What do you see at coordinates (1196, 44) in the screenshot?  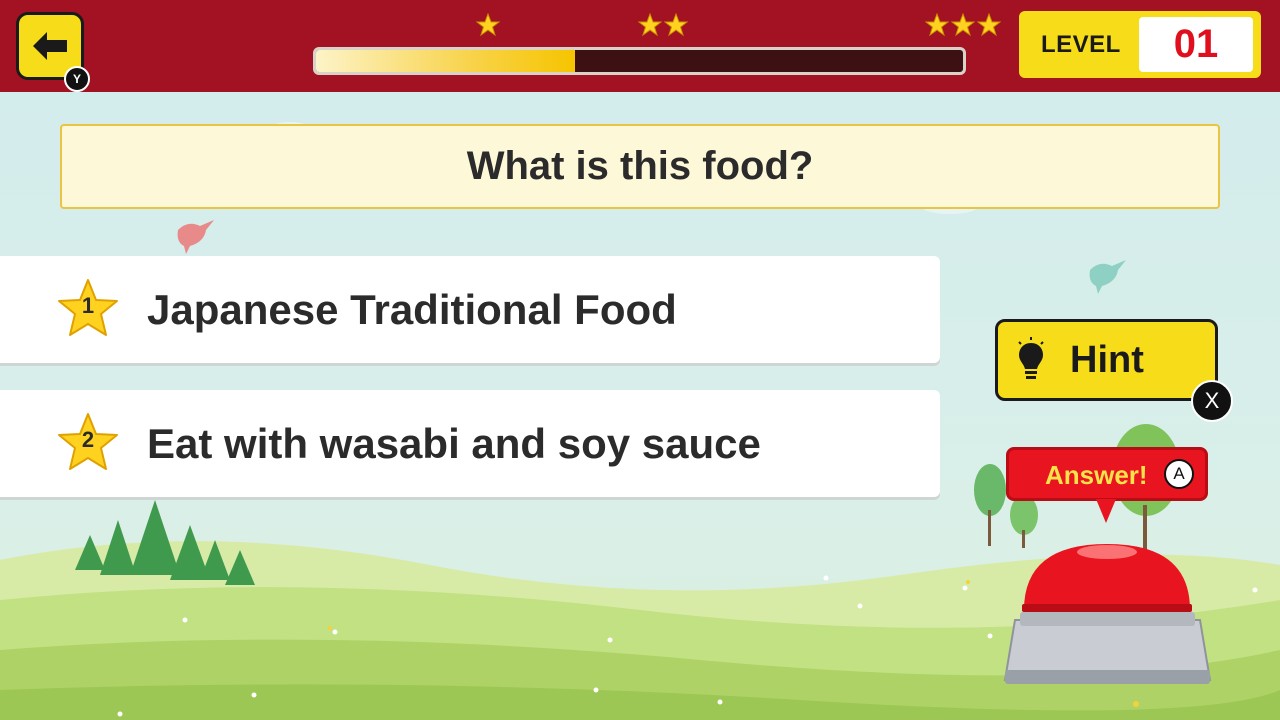 I see `level-value: 01` at bounding box center [1196, 44].